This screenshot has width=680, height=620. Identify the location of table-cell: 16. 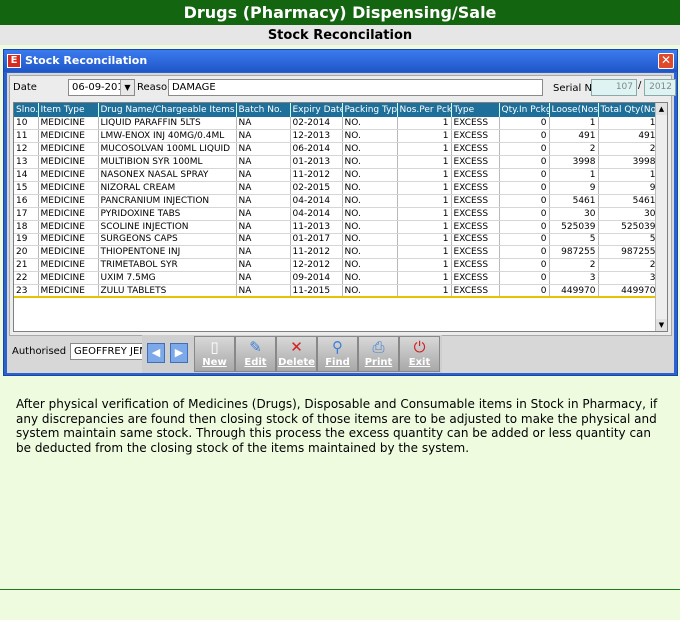
(26, 201).